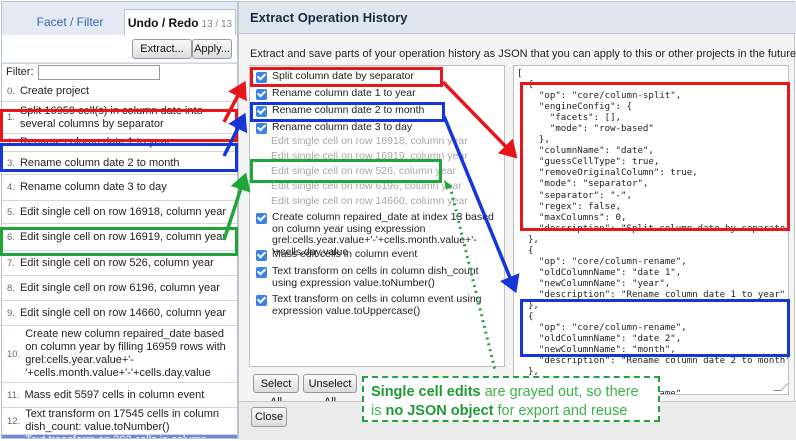 Image resolution: width=796 pixels, height=441 pixels. I want to click on operation-label: Rename column date 2 to month, so click(348, 110).